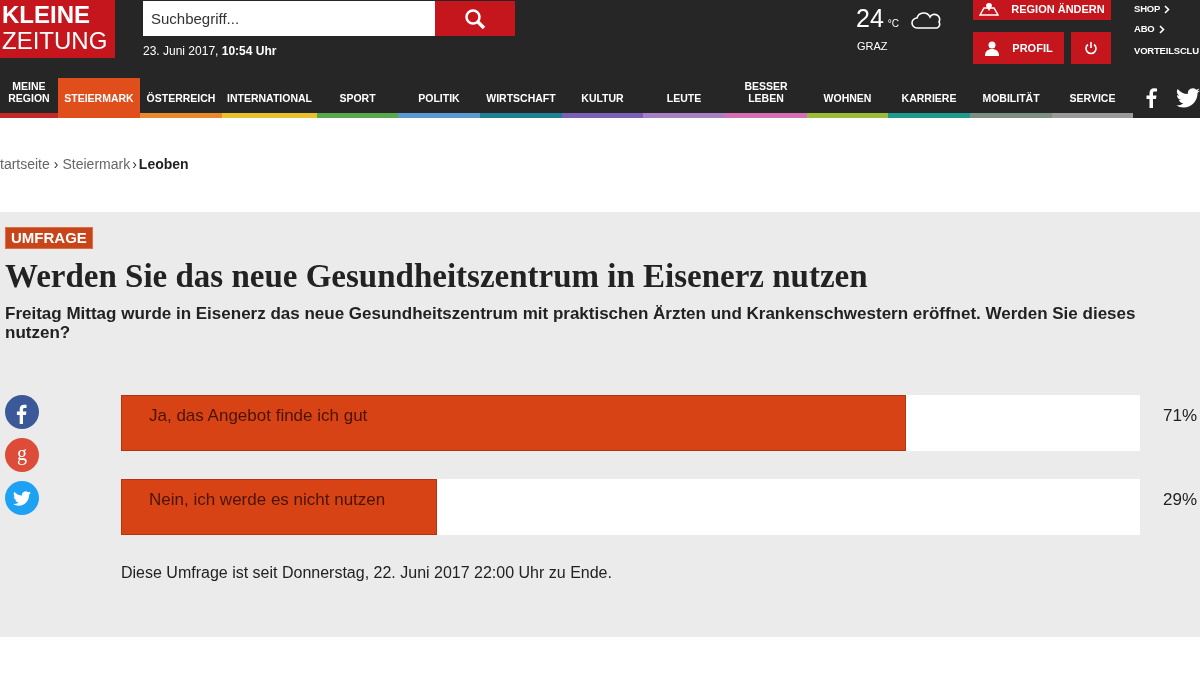 The width and height of the screenshot is (1200, 675). I want to click on nav-tab: KARRIERE, so click(929, 98).